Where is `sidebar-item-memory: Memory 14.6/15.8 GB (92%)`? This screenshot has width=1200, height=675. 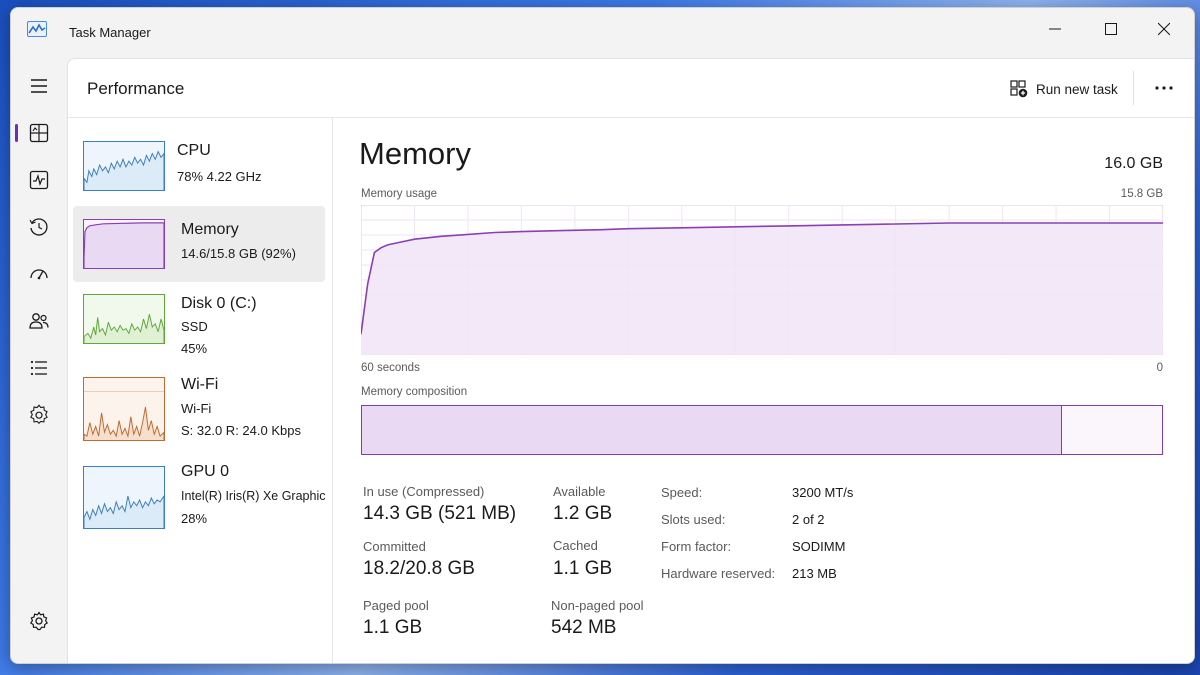
sidebar-item-memory: Memory 14.6/15.8 GB (92%) is located at coordinates (199, 244).